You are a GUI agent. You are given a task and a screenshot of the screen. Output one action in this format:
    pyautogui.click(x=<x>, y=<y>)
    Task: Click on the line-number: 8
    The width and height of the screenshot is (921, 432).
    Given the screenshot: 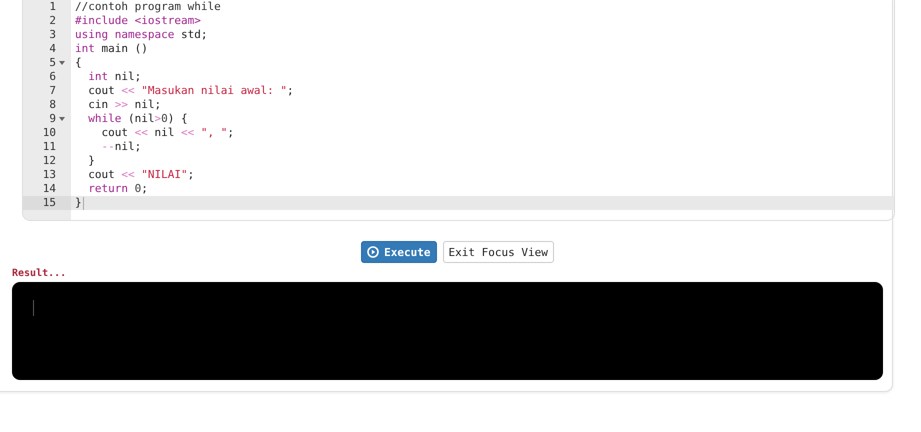 What is the action you would take?
    pyautogui.click(x=52, y=105)
    